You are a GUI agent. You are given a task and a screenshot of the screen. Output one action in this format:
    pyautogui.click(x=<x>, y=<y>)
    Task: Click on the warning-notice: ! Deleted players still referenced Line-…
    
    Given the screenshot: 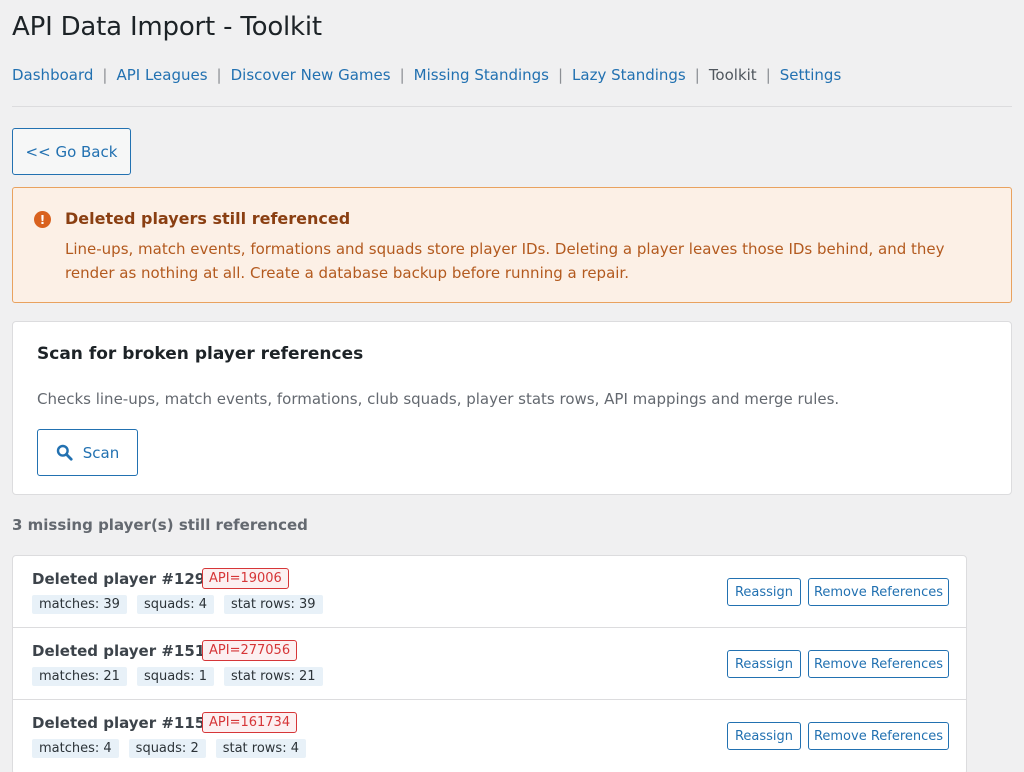 What is the action you would take?
    pyautogui.click(x=512, y=245)
    